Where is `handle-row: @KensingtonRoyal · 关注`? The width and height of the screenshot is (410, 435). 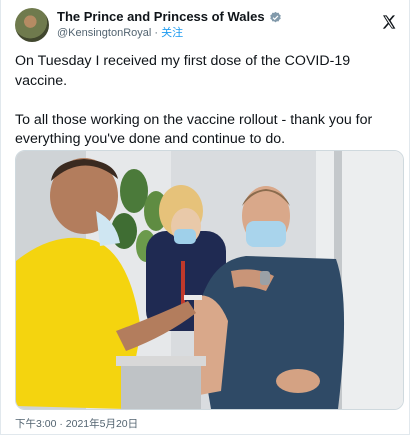
handle-row: @KensingtonRoyal · 关注 is located at coordinates (169, 33).